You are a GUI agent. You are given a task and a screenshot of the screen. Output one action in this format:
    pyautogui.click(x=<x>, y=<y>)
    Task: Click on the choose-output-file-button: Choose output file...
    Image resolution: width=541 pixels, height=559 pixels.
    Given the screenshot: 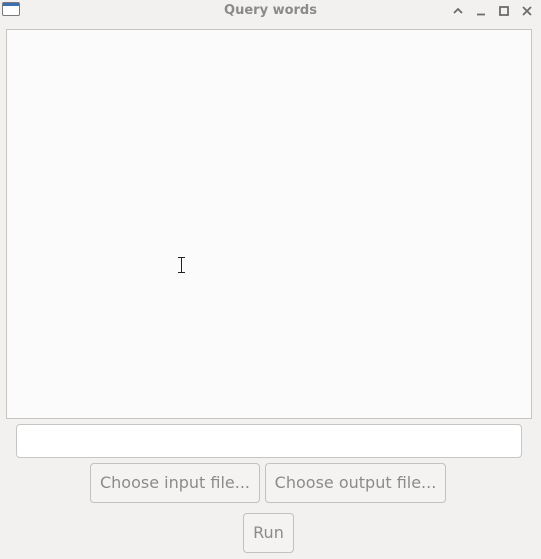 What is the action you would take?
    pyautogui.click(x=355, y=483)
    